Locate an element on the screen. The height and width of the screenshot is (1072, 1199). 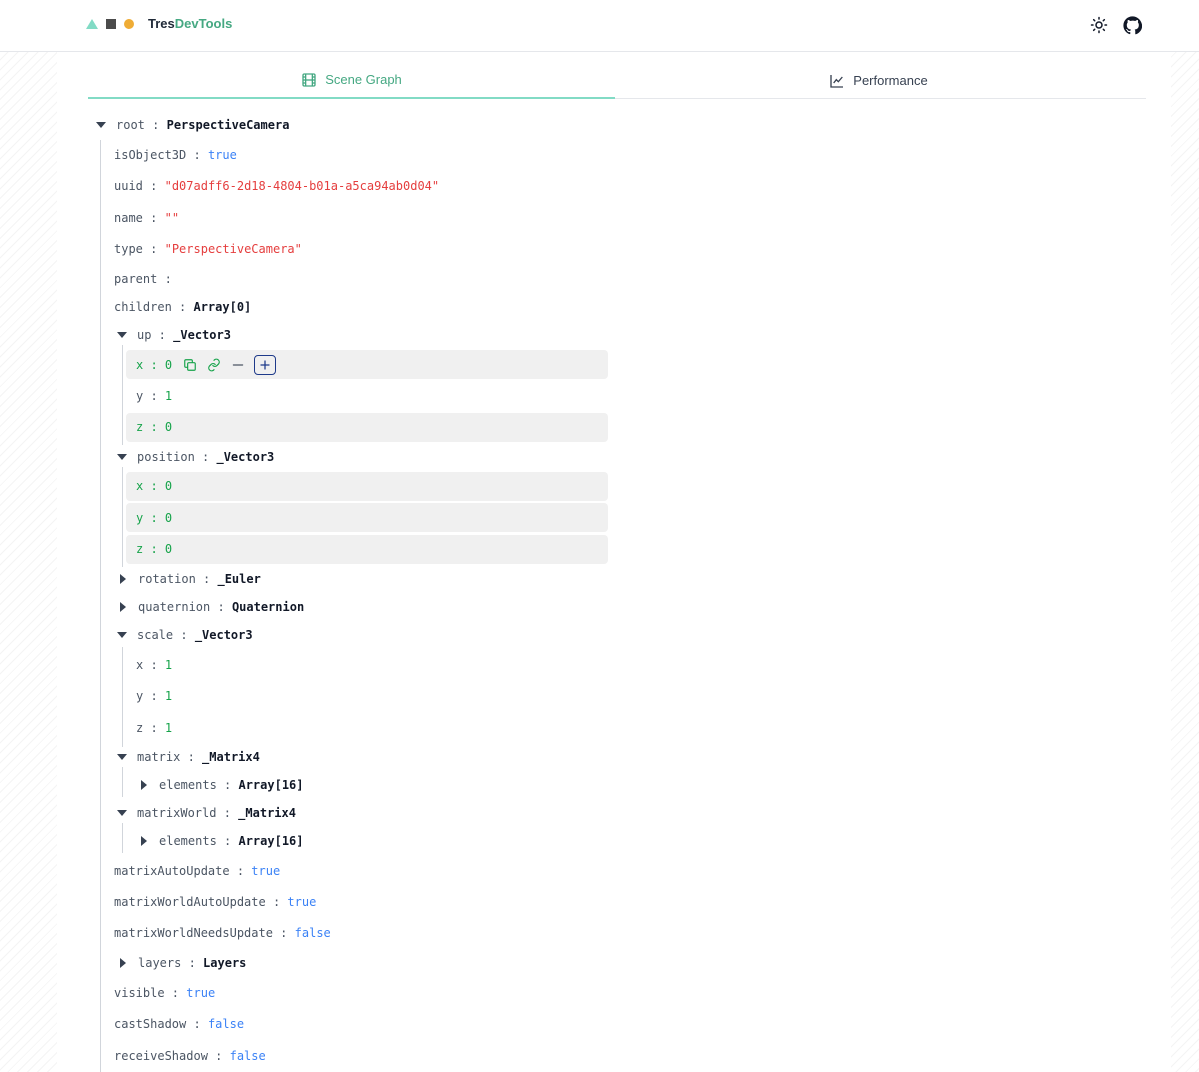
node-key: parent is located at coordinates (136, 279).